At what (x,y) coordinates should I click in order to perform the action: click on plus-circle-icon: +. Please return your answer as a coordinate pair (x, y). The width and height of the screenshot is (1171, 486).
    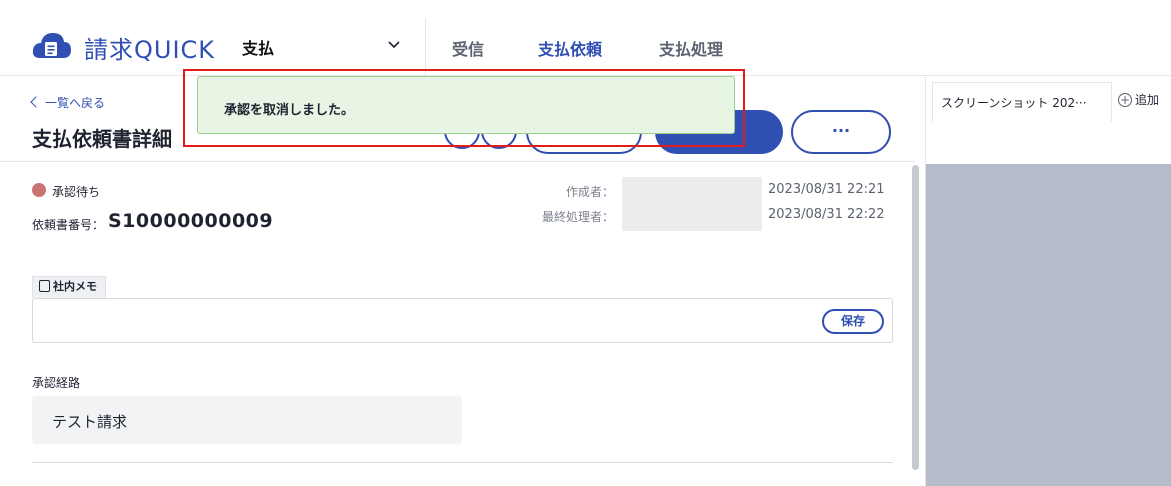
    Looking at the image, I should click on (1125, 100).